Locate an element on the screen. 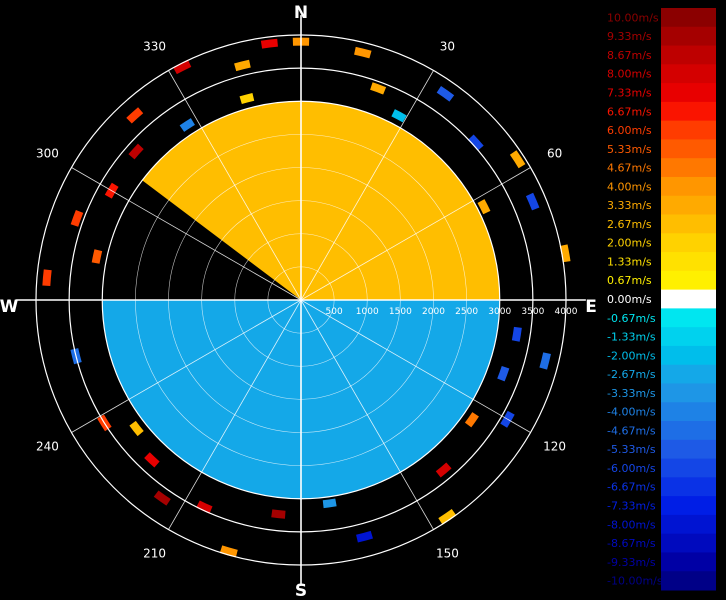 This screenshot has width=726, height=600. colorbar-label: -4.67m/s is located at coordinates (631, 430).